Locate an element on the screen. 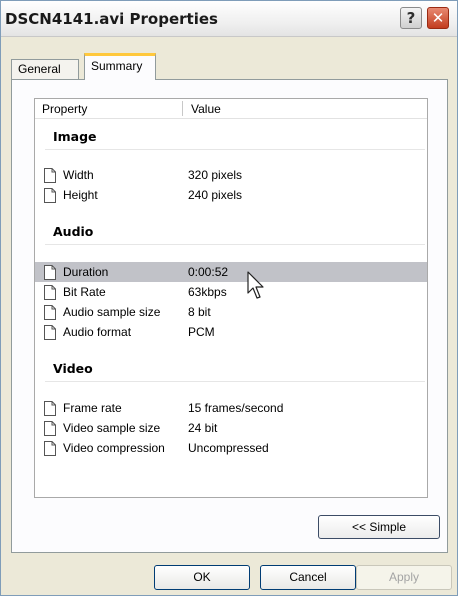 The image size is (458, 596). list-item: Bit Rate 63kbps is located at coordinates (231, 292).